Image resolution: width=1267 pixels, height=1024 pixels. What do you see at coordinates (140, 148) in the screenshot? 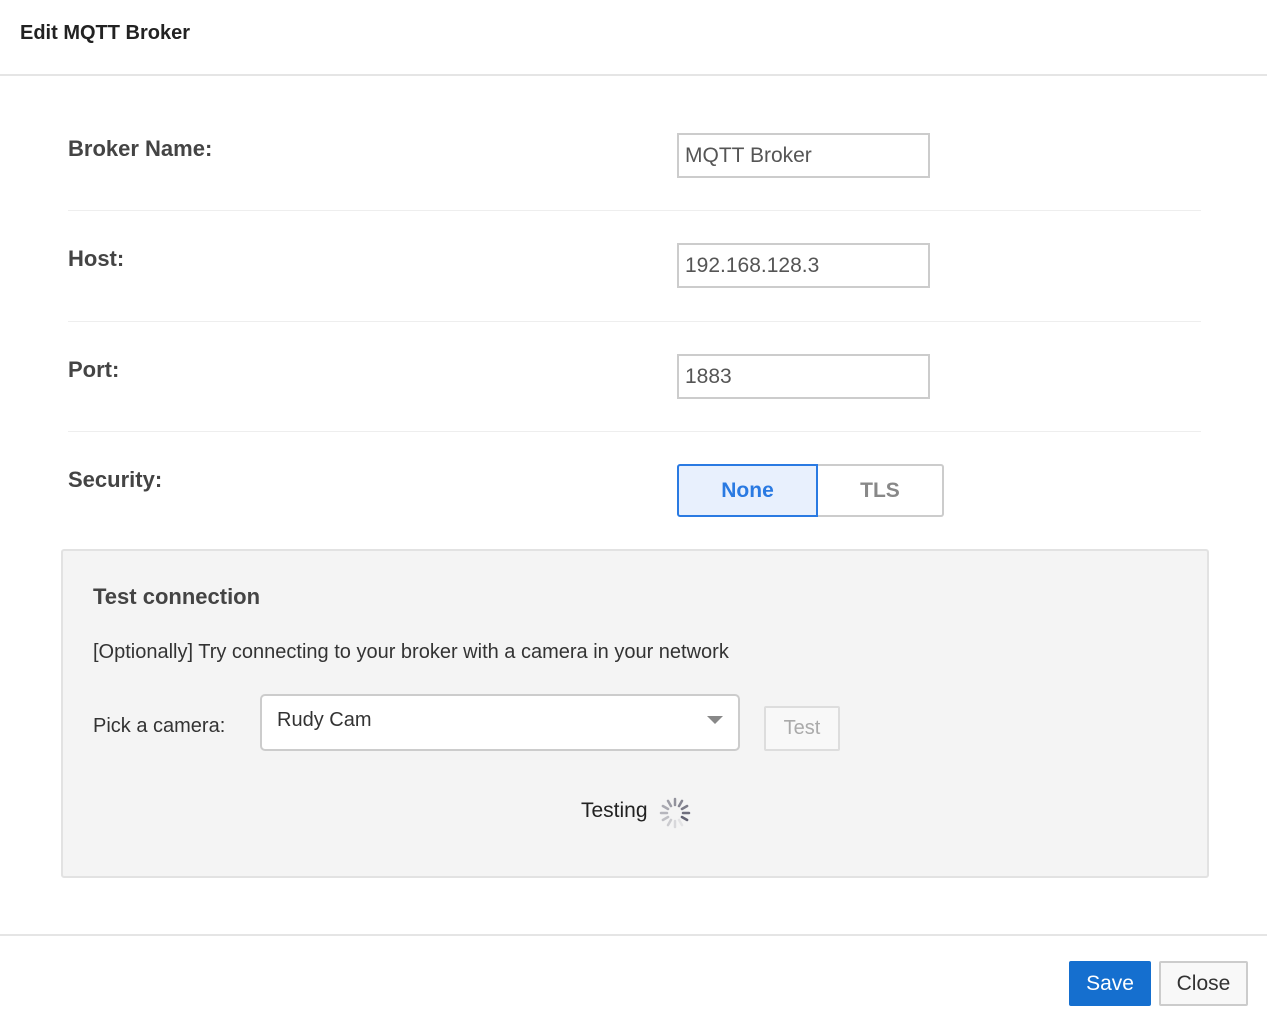
I see `broker-name-label: Broker Name:` at bounding box center [140, 148].